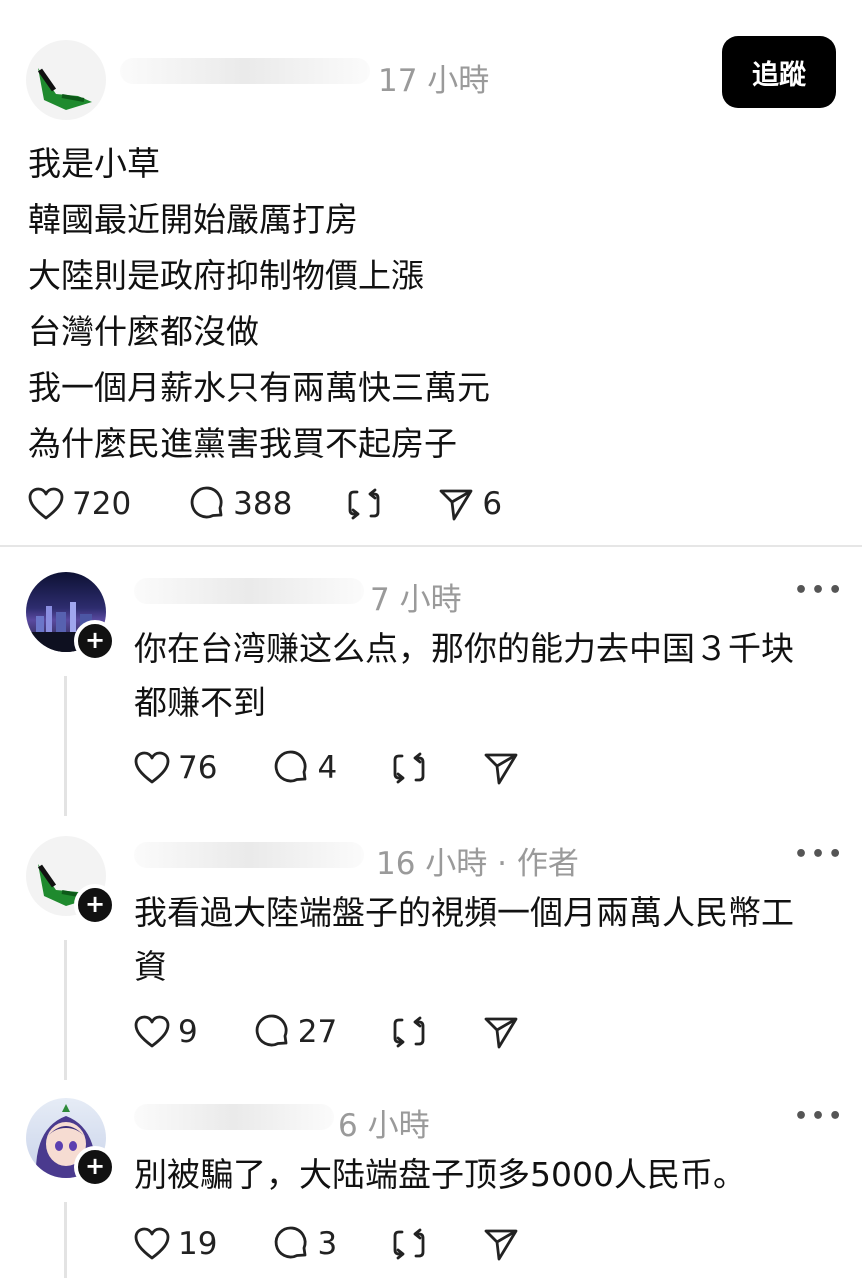  I want to click on reply-actions: 19 3, so click(326, 1244).